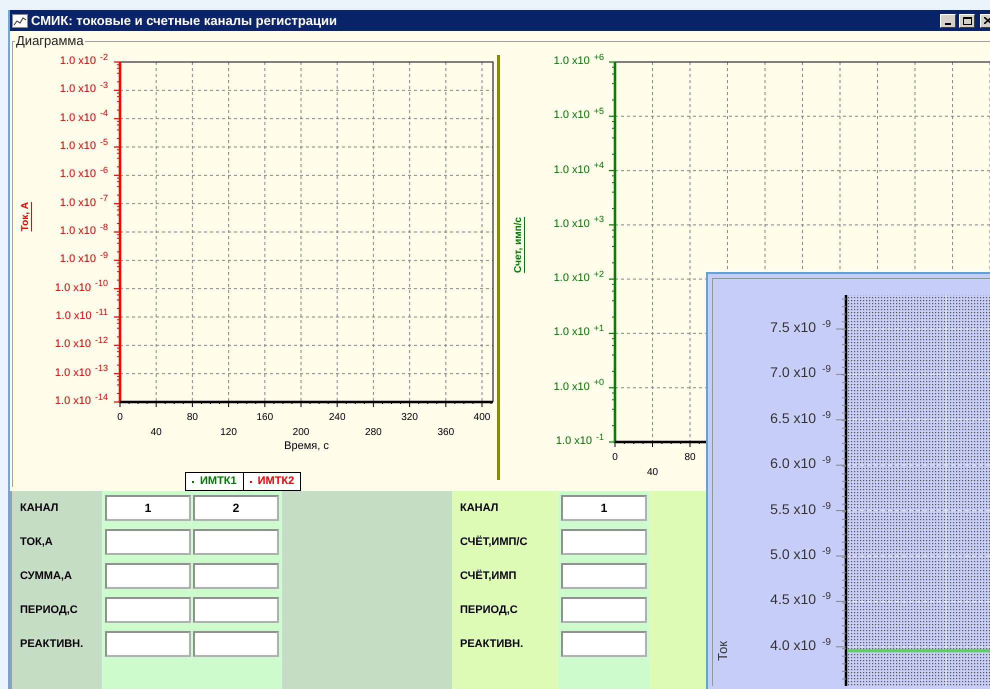  What do you see at coordinates (306, 446) in the screenshot?
I see `x-axis-title: Время, с` at bounding box center [306, 446].